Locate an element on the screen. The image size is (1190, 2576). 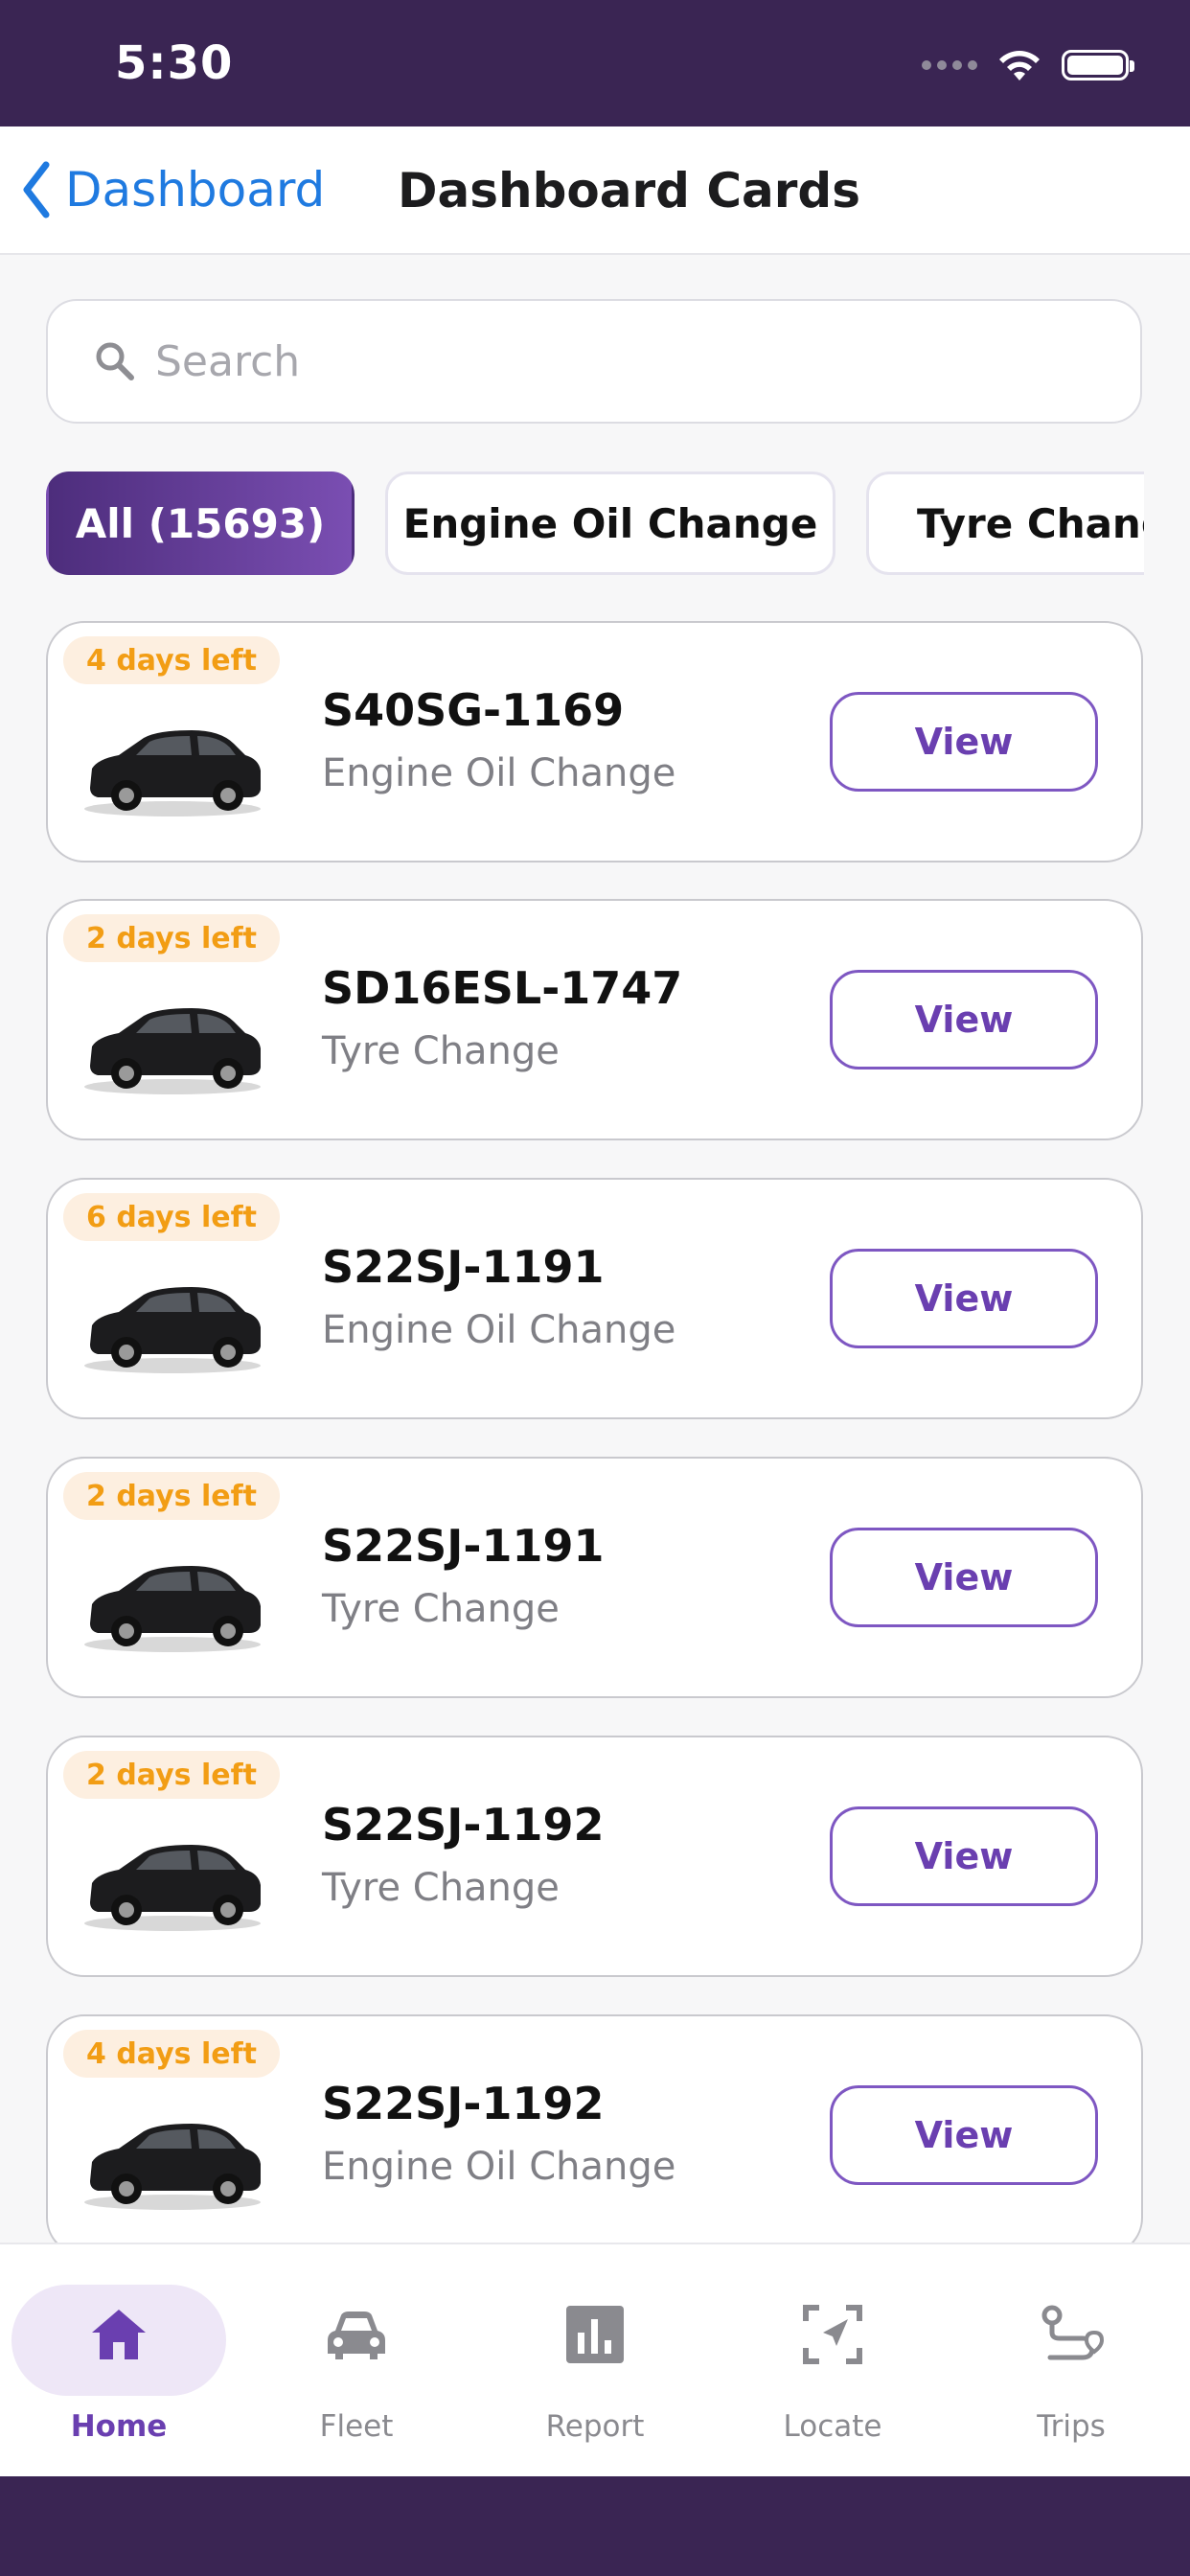
vehicle-plate: S40SG-1169 is located at coordinates (474, 710).